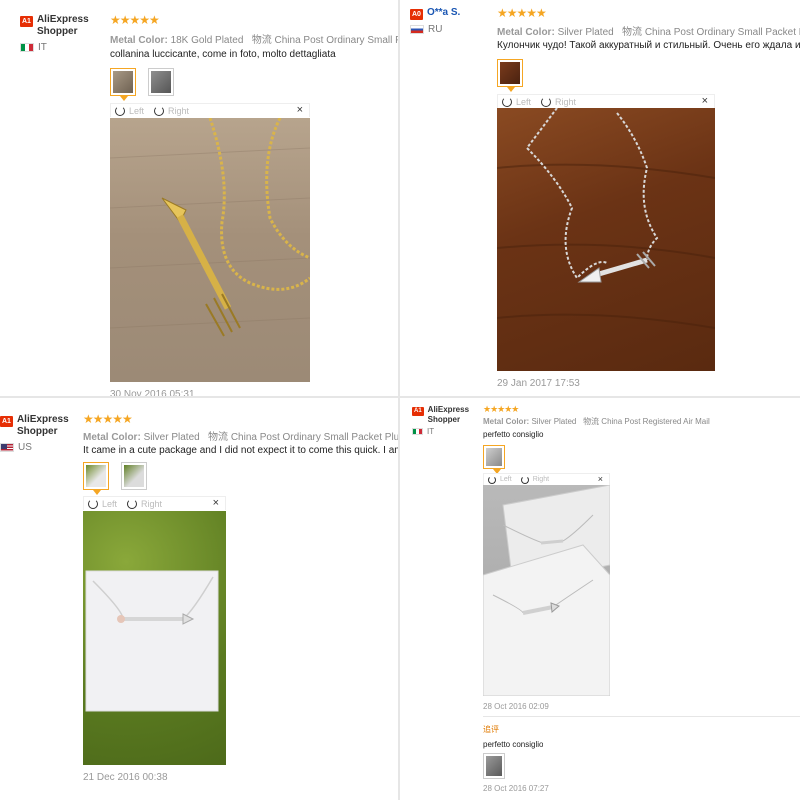 The height and width of the screenshot is (800, 800). I want to click on shipping-value: China Post Ordinary Small Packet Pl, so click(722, 32).